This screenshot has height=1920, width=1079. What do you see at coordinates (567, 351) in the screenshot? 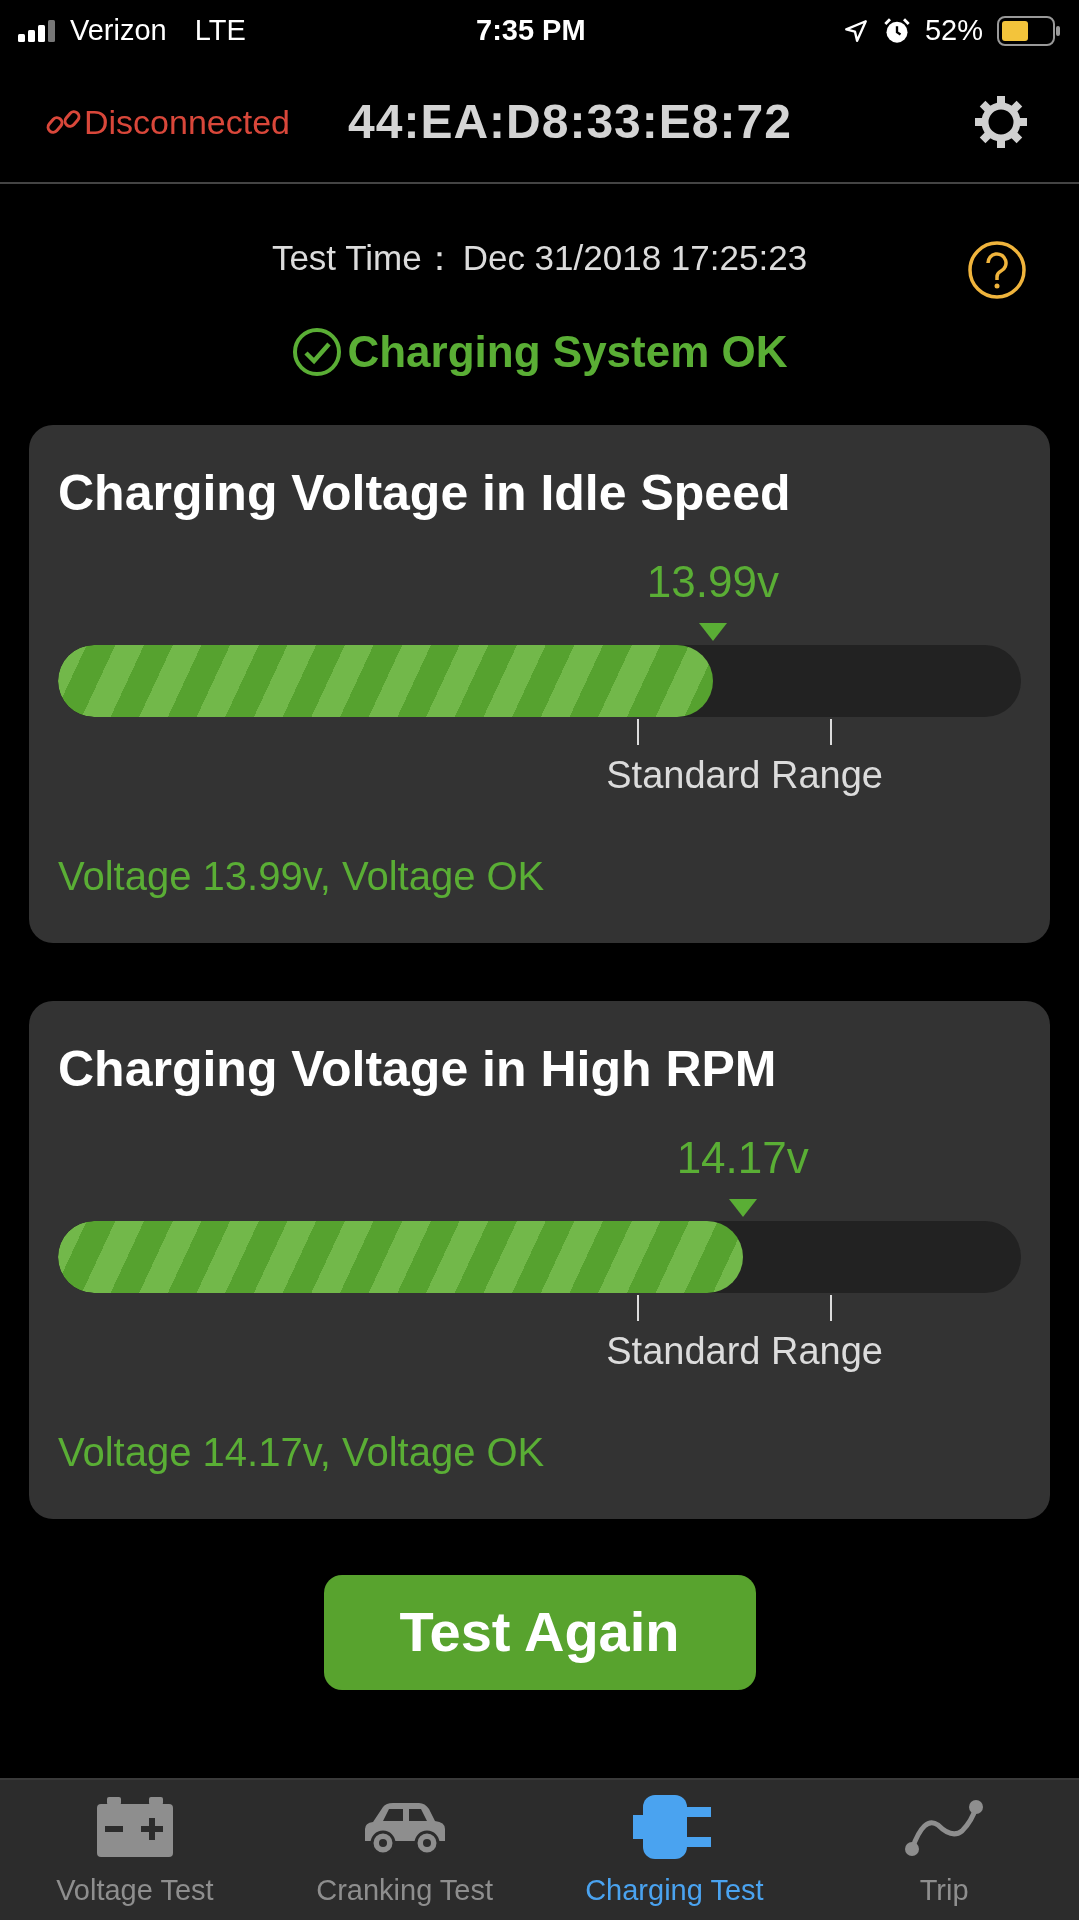
I see `result-text: Charging System OK` at bounding box center [567, 351].